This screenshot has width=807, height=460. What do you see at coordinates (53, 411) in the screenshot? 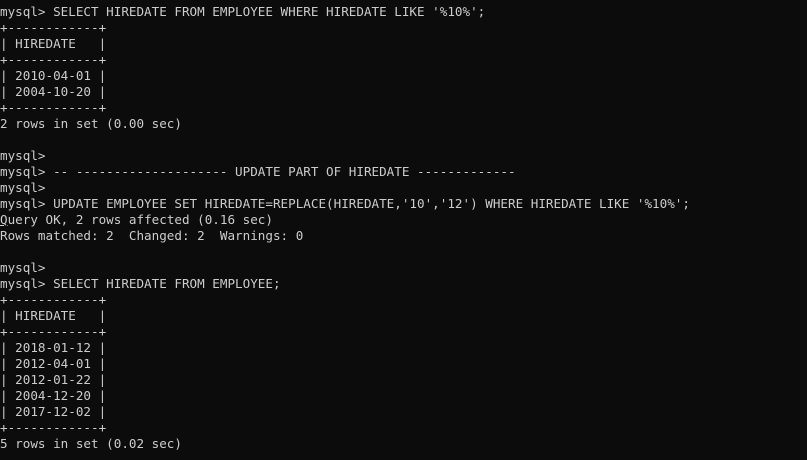
I see `table-row: | 2017-12-02 |` at bounding box center [53, 411].